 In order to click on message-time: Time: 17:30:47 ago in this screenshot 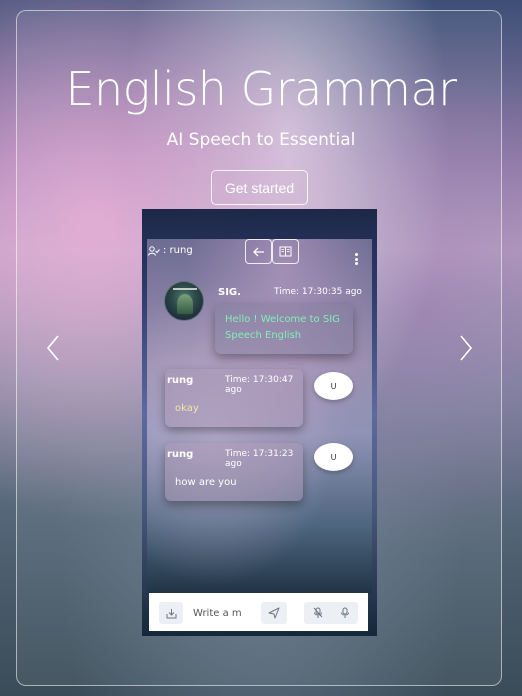, I will do `click(259, 385)`.